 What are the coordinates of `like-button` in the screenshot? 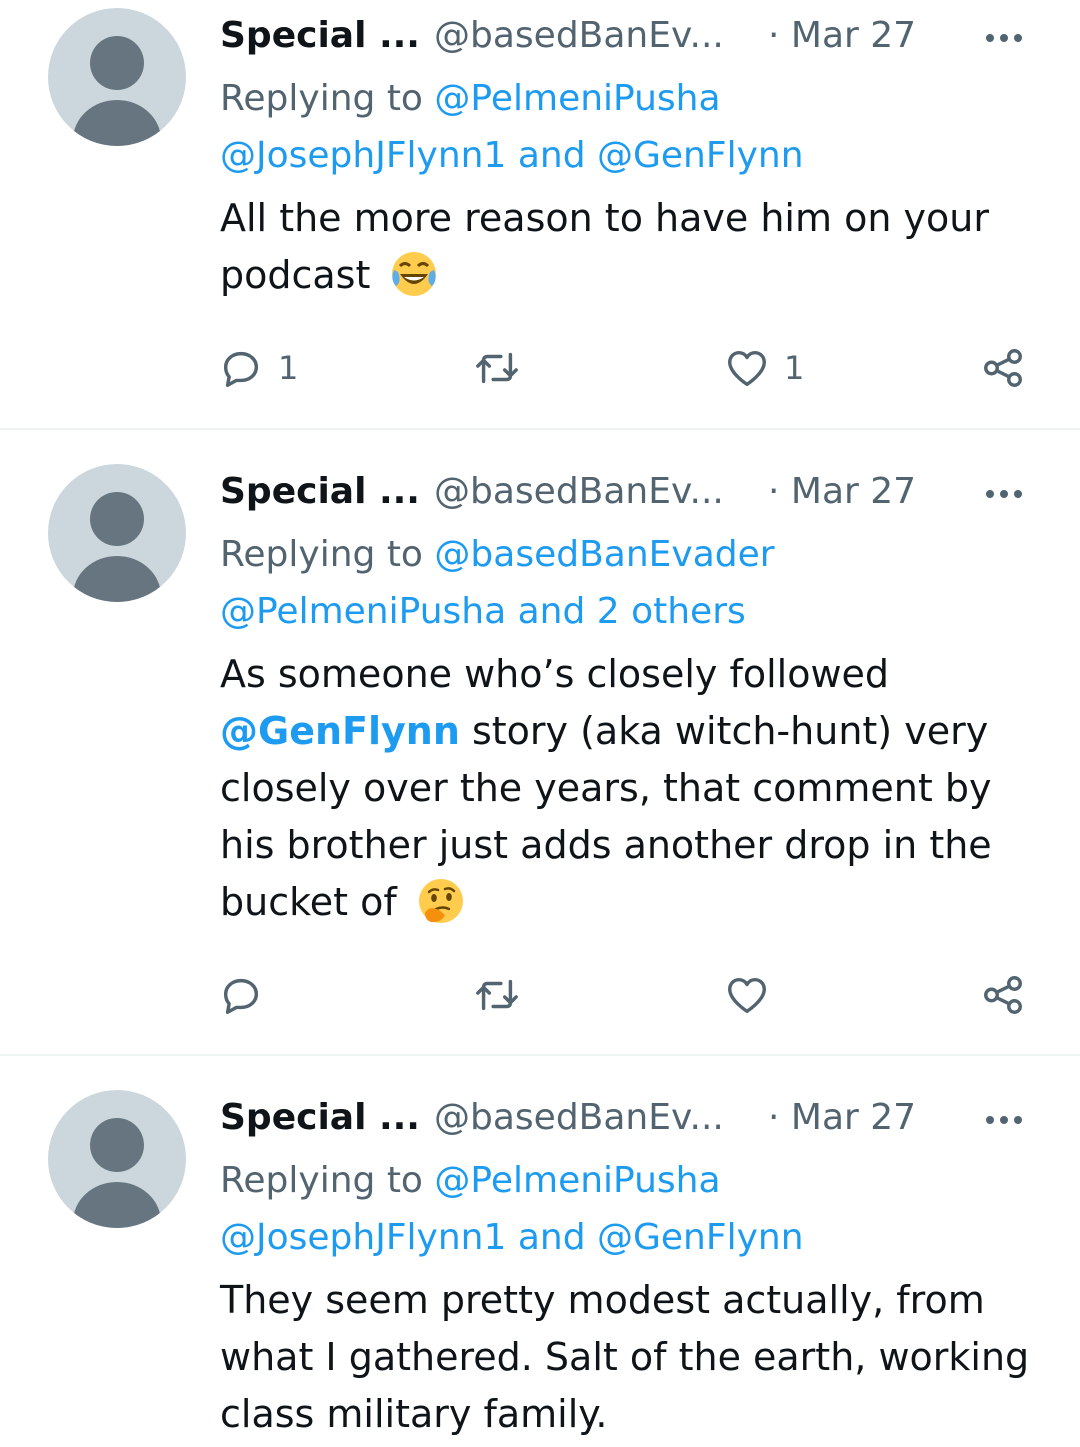 It's located at (754, 995).